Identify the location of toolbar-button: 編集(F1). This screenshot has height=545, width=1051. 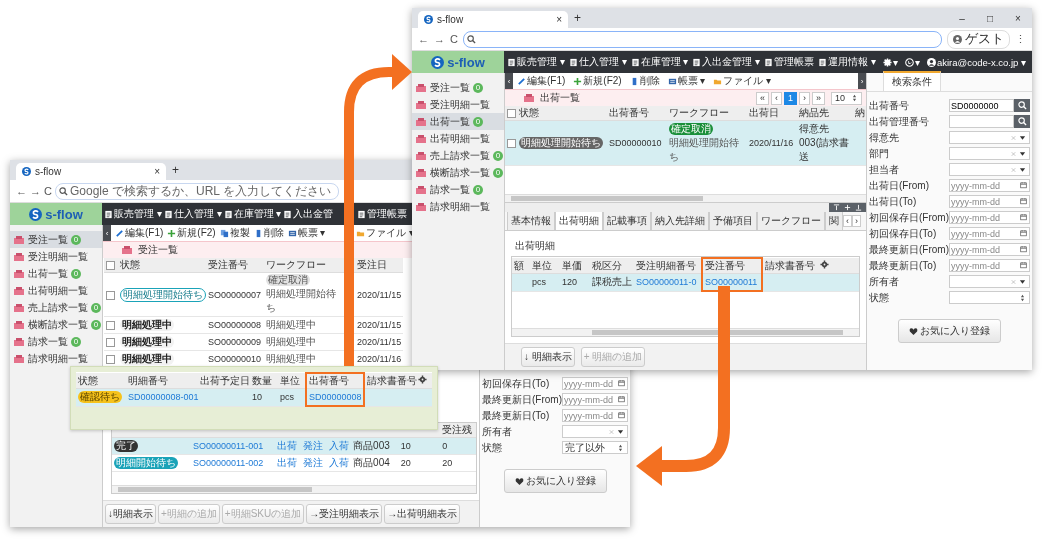
(541, 81).